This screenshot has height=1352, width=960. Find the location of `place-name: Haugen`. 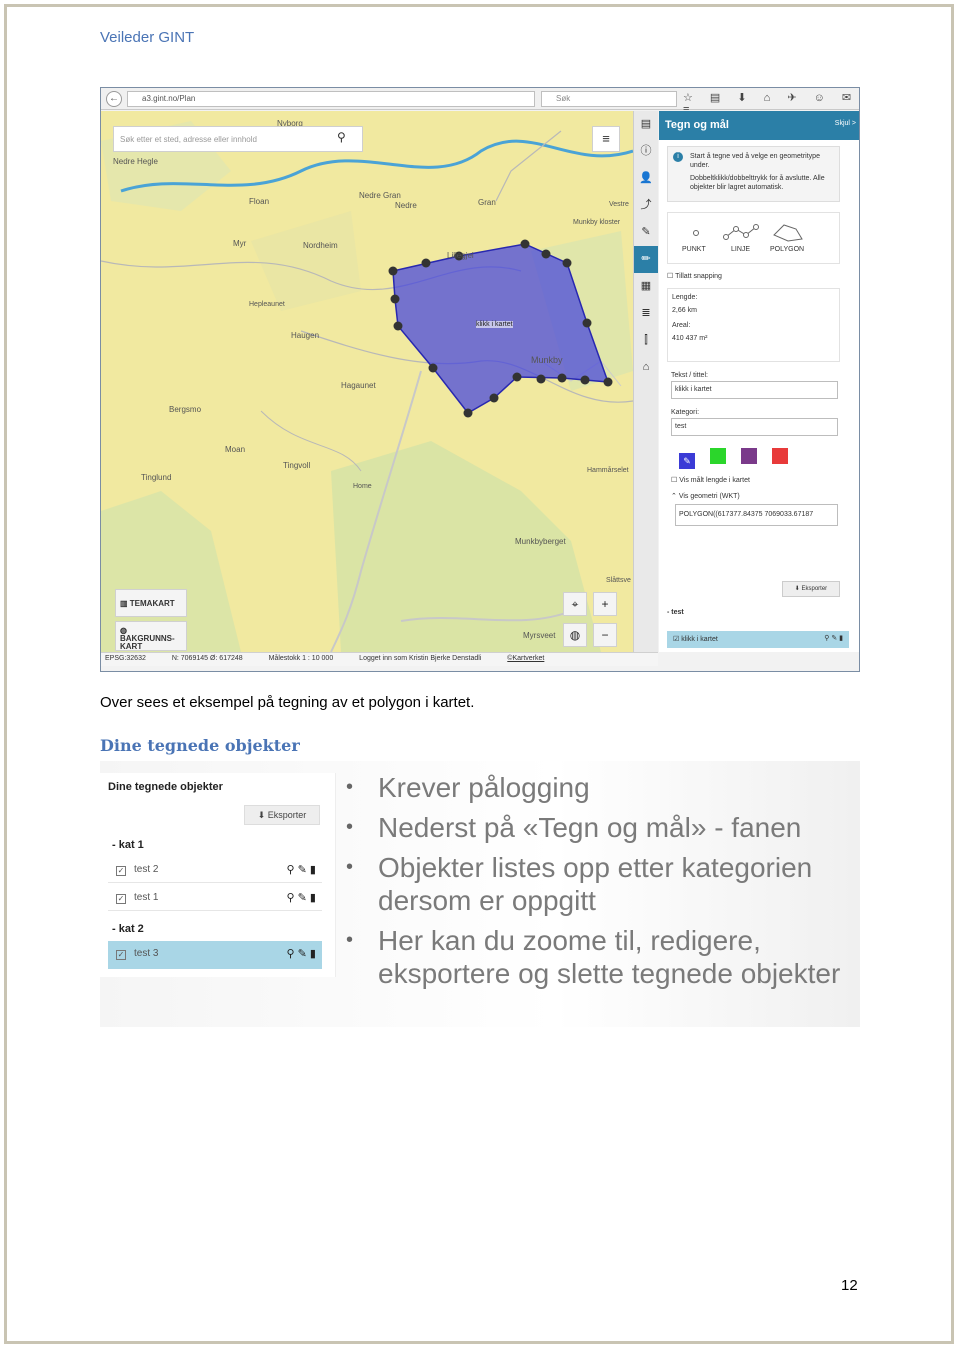

place-name: Haugen is located at coordinates (305, 335).